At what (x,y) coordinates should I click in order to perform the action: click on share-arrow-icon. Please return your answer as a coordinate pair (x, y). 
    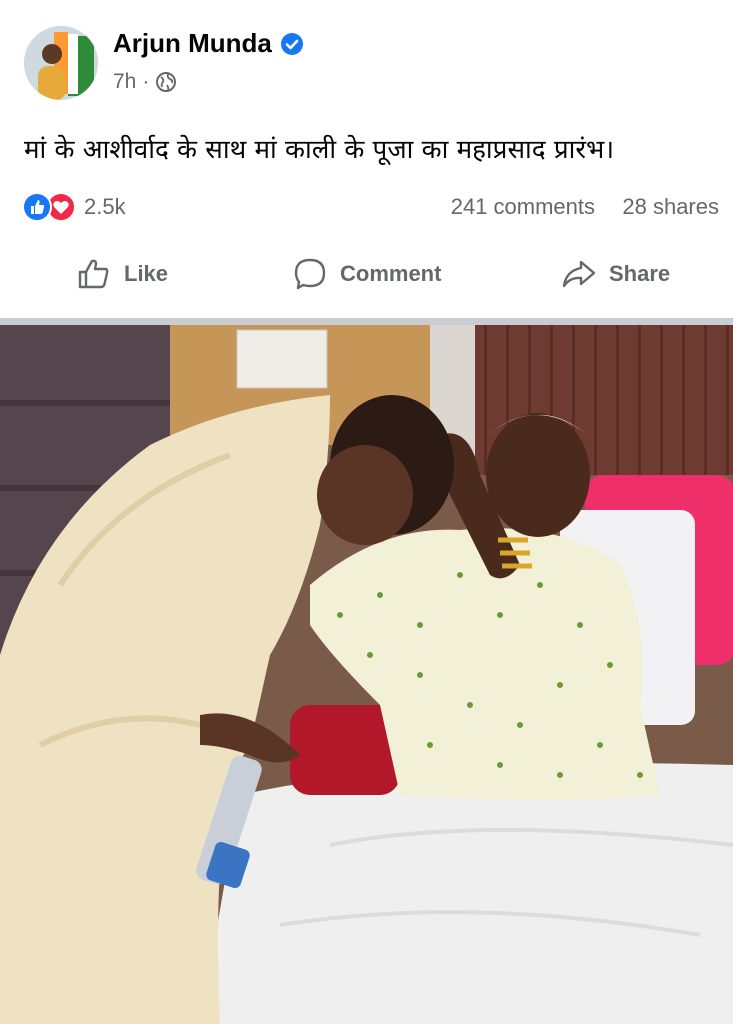
    Looking at the image, I should click on (579, 274).